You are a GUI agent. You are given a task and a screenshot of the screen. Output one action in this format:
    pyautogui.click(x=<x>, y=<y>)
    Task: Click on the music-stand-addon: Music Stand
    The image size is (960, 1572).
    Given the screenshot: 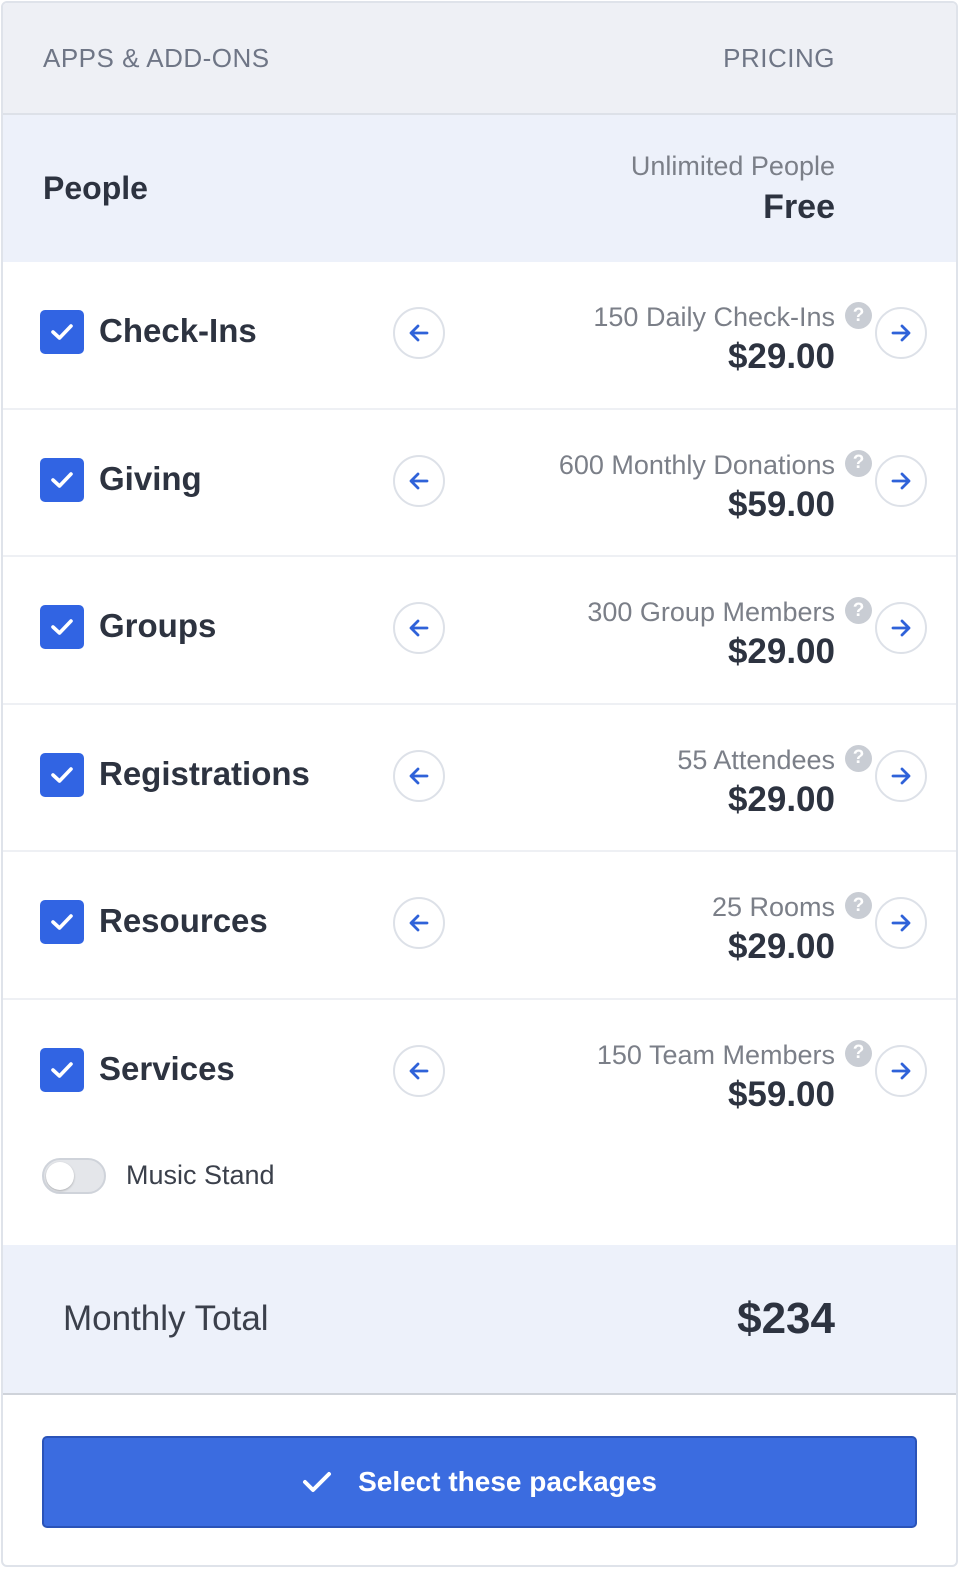 What is the action you would take?
    pyautogui.click(x=158, y=1175)
    